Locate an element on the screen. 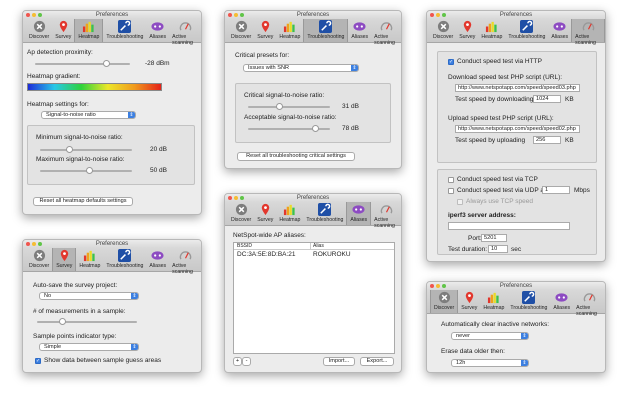  window-title: Preferences is located at coordinates (516, 15).